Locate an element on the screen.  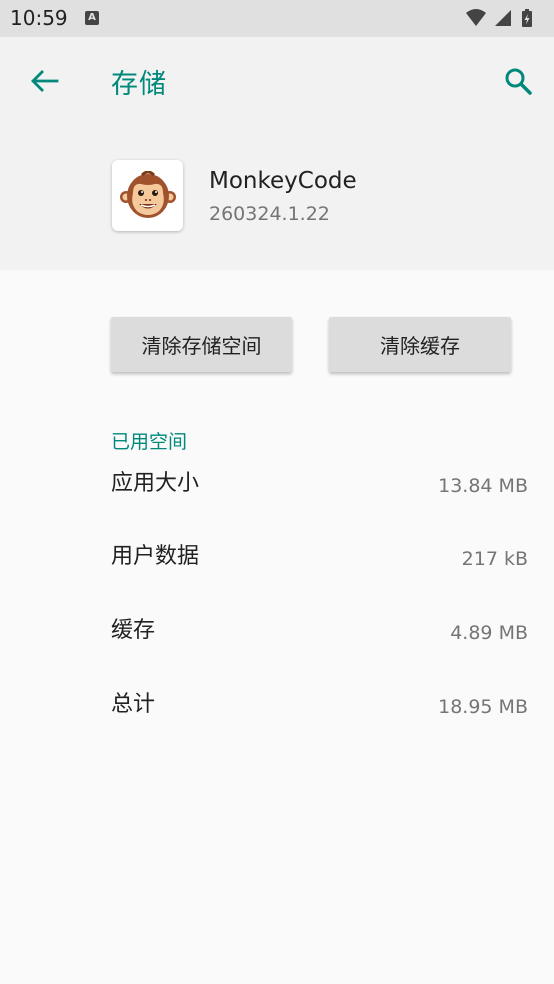
app-icon is located at coordinates (147, 195).